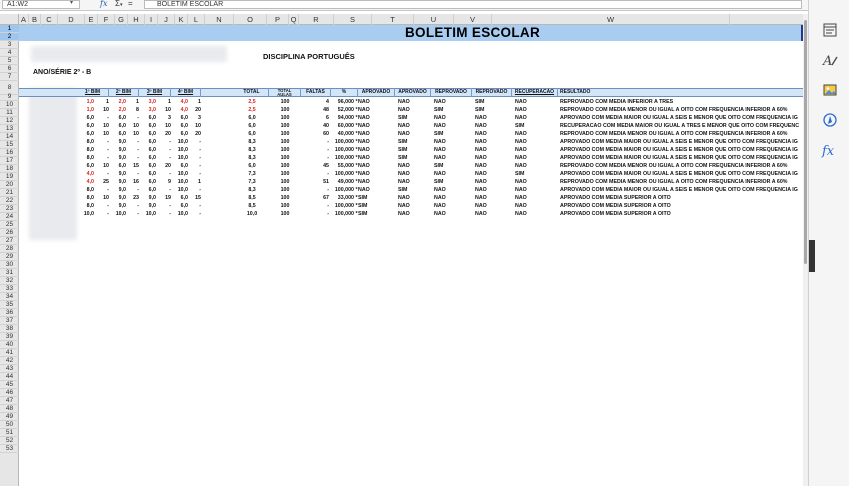 This screenshot has width=849, height=486. I want to click on cell-total: 8,5, so click(252, 206).